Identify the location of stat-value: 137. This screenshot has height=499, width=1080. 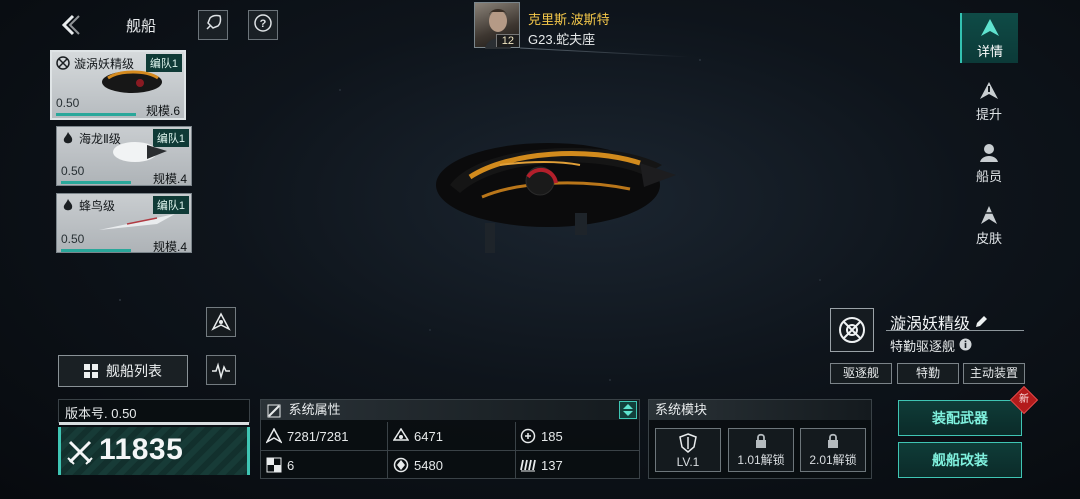
(552, 465).